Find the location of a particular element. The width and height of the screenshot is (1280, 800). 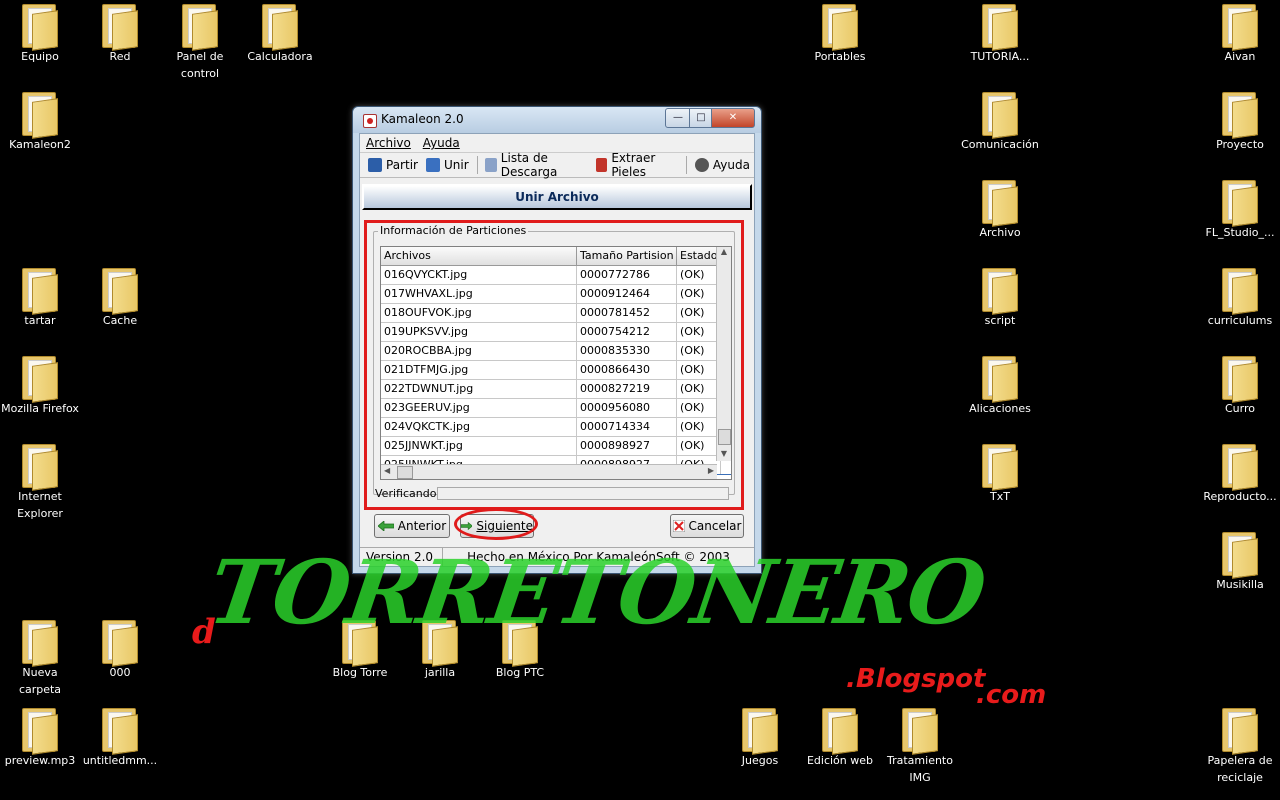

desktop-icon-left-2: Panel de control is located at coordinates (200, 42).